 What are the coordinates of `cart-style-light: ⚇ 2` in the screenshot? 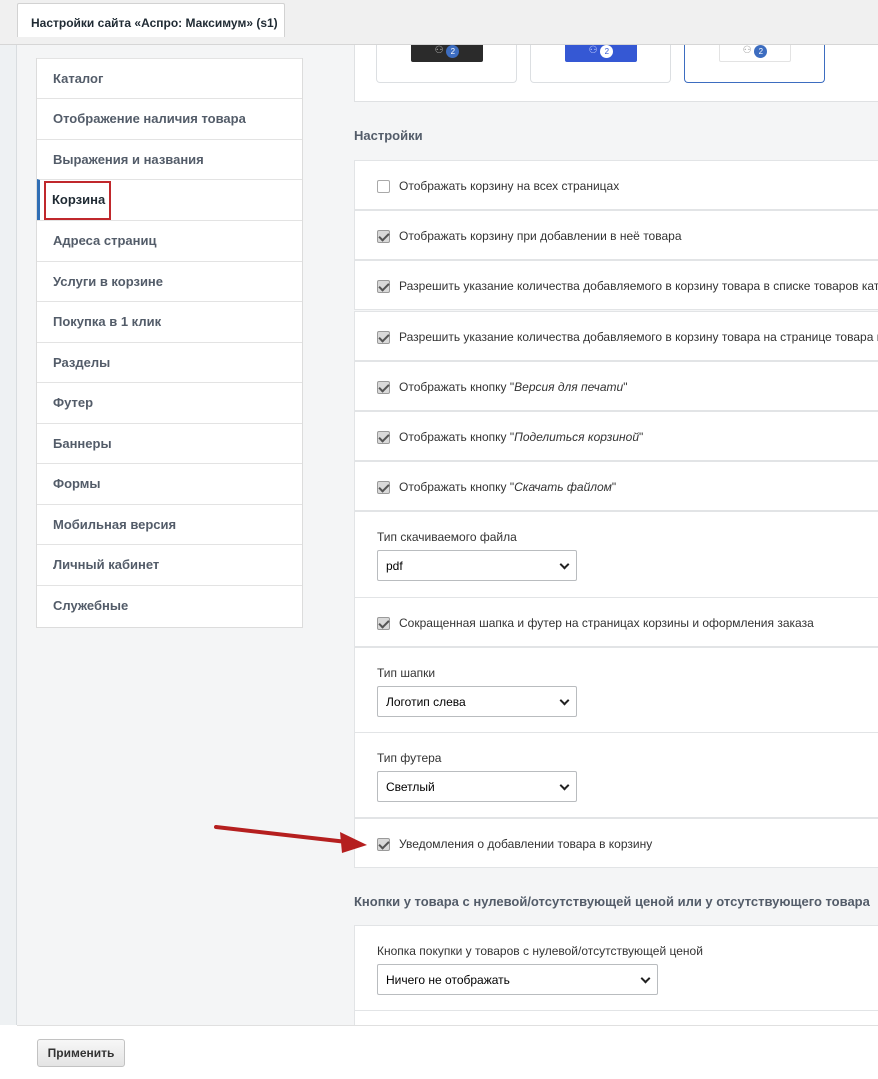 It's located at (754, 64).